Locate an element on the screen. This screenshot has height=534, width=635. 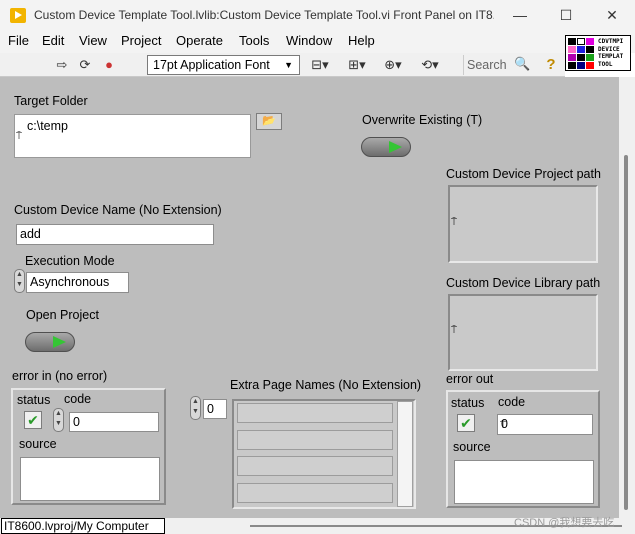
array-scrollbar is located at coordinates (405, 454).